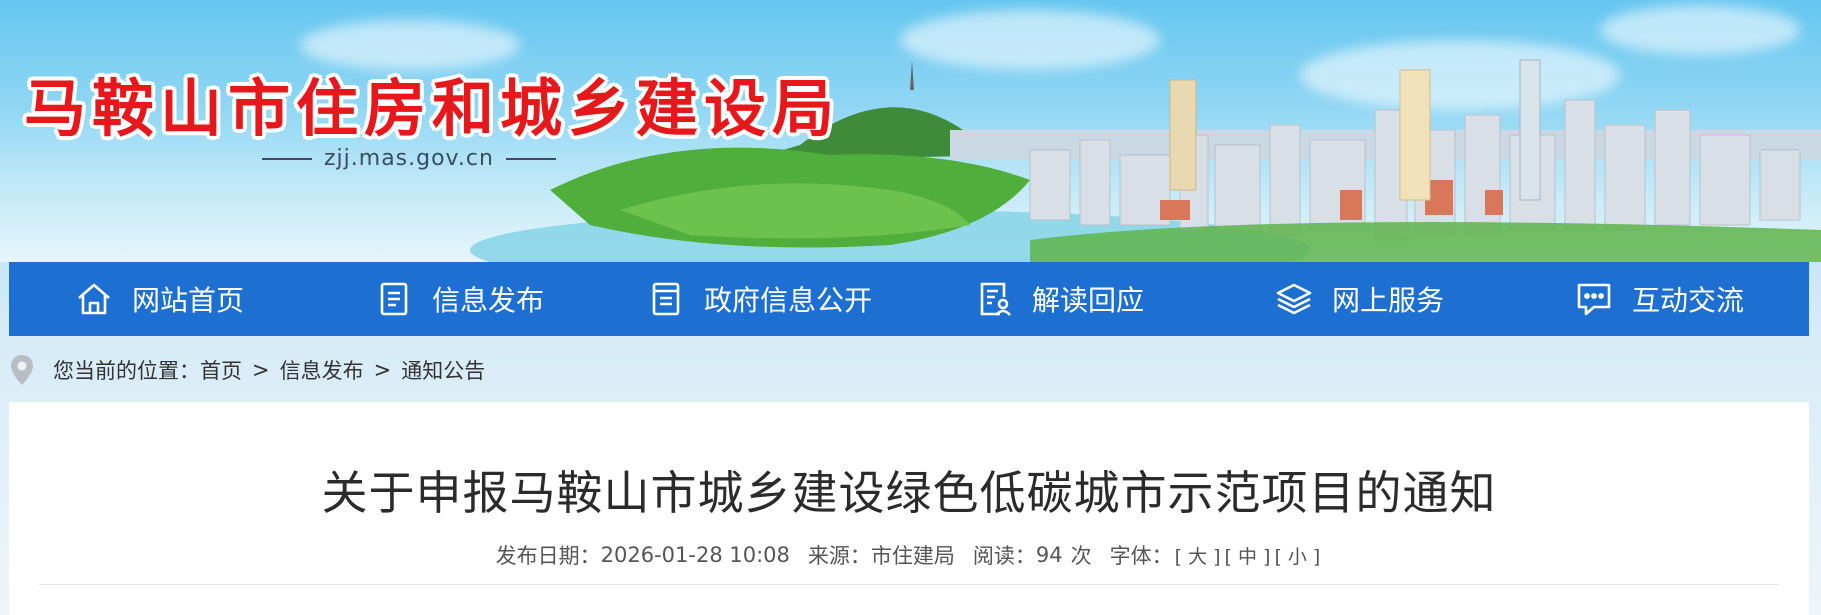 The height and width of the screenshot is (615, 1821). I want to click on font-size-control: 字体： [ 大 ] [ 中 ] [ 小 ], so click(1216, 555).